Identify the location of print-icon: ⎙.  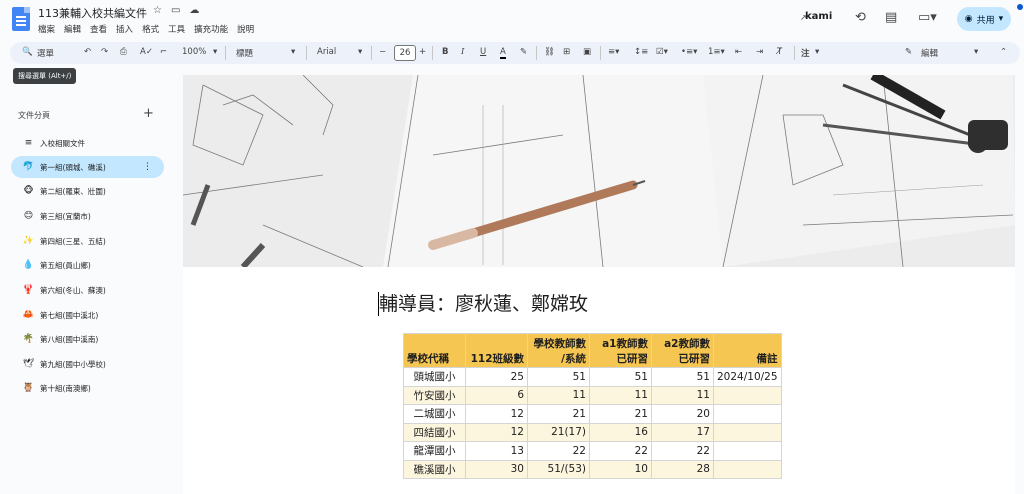
(123, 52).